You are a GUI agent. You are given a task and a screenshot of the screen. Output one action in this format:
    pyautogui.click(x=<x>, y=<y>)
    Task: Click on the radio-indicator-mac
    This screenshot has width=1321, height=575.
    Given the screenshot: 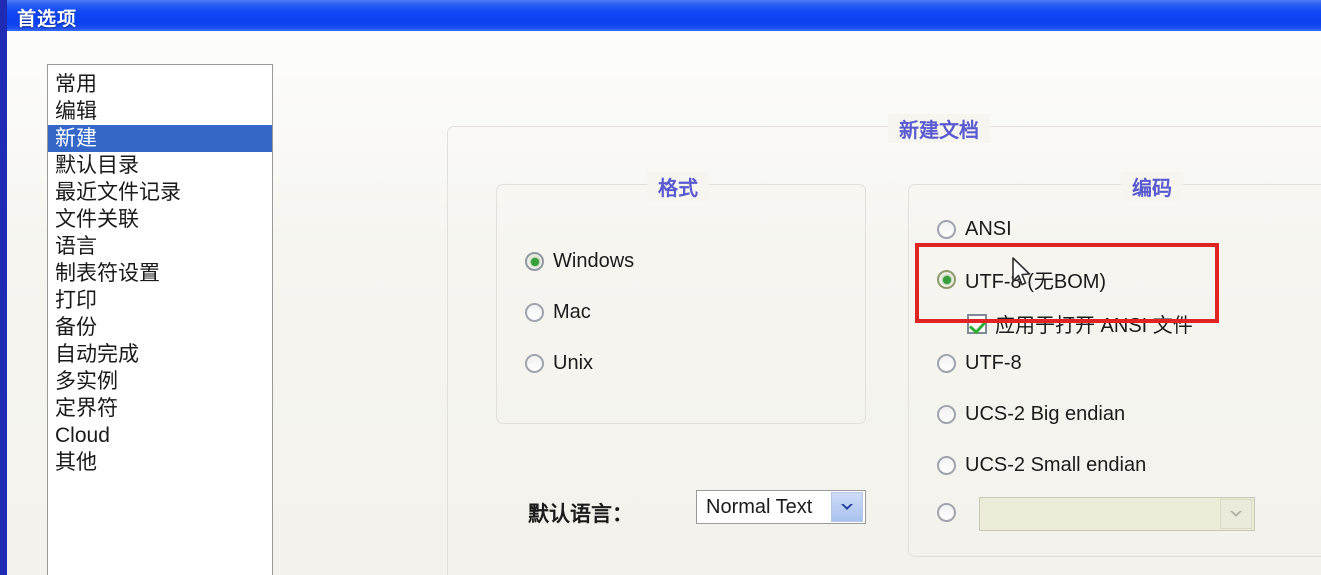 What is the action you would take?
    pyautogui.click(x=534, y=312)
    